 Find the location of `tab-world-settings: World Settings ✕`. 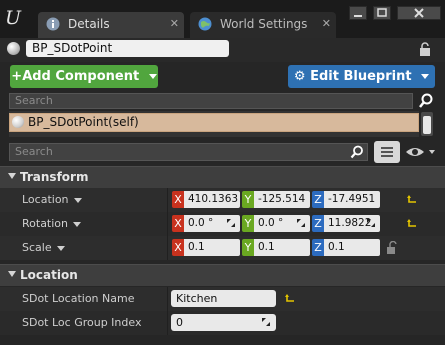

tab-world-settings: World Settings ✕ is located at coordinates (263, 25).